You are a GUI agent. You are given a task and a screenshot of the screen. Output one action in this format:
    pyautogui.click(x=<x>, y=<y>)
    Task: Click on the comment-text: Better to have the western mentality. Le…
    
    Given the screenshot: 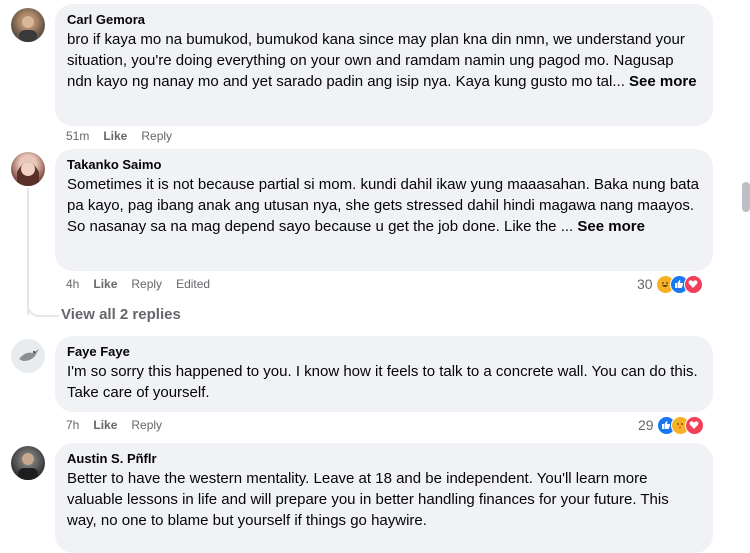 What is the action you would take?
    pyautogui.click(x=384, y=499)
    